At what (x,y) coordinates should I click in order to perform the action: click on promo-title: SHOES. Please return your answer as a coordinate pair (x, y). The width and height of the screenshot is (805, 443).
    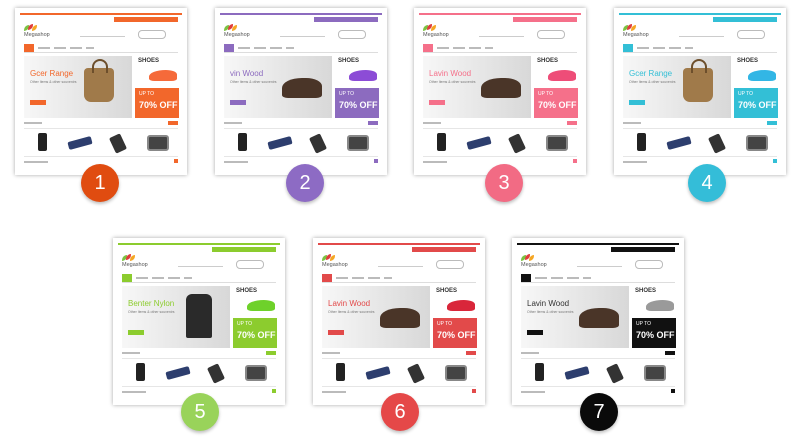
    Looking at the image, I should click on (748, 61).